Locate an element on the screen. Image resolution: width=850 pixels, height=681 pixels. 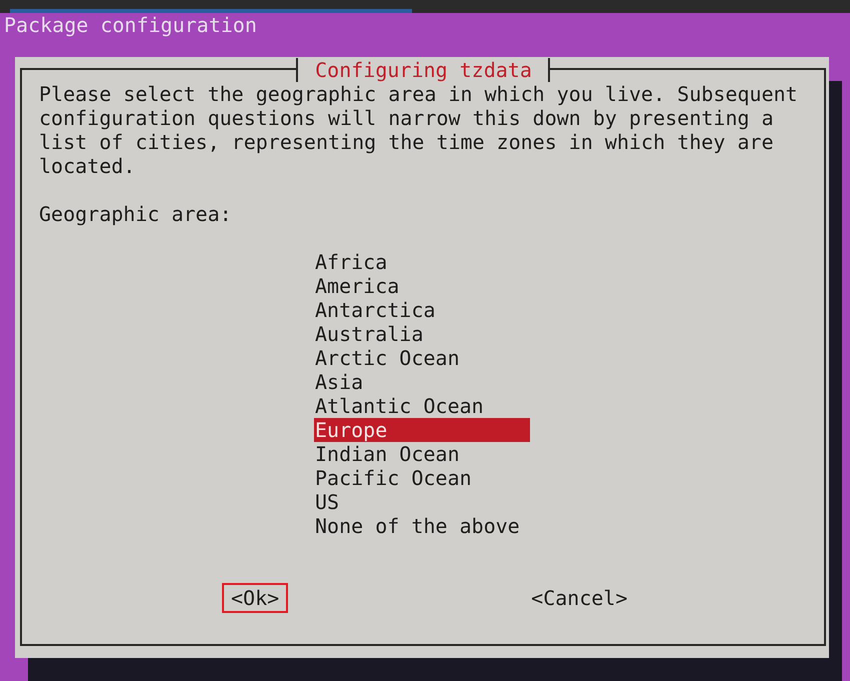
option-item: Arctic Ocean is located at coordinates (422, 358).